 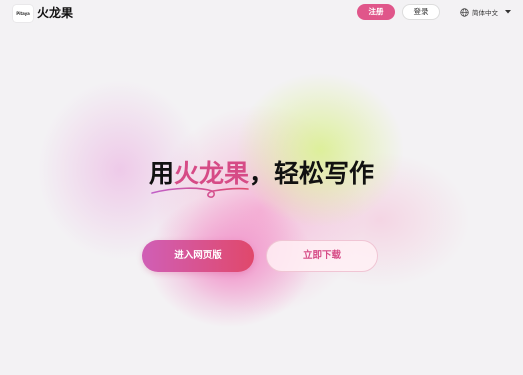 What do you see at coordinates (421, 12) in the screenshot?
I see `login-button: 登录` at bounding box center [421, 12].